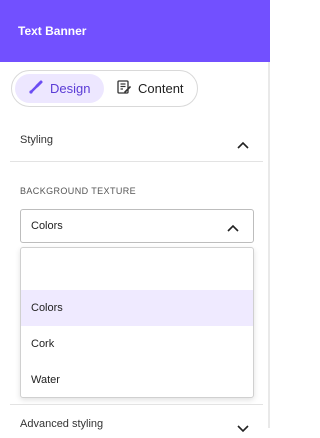  Describe the element at coordinates (47, 226) in the screenshot. I see `select-value: Colors` at that location.